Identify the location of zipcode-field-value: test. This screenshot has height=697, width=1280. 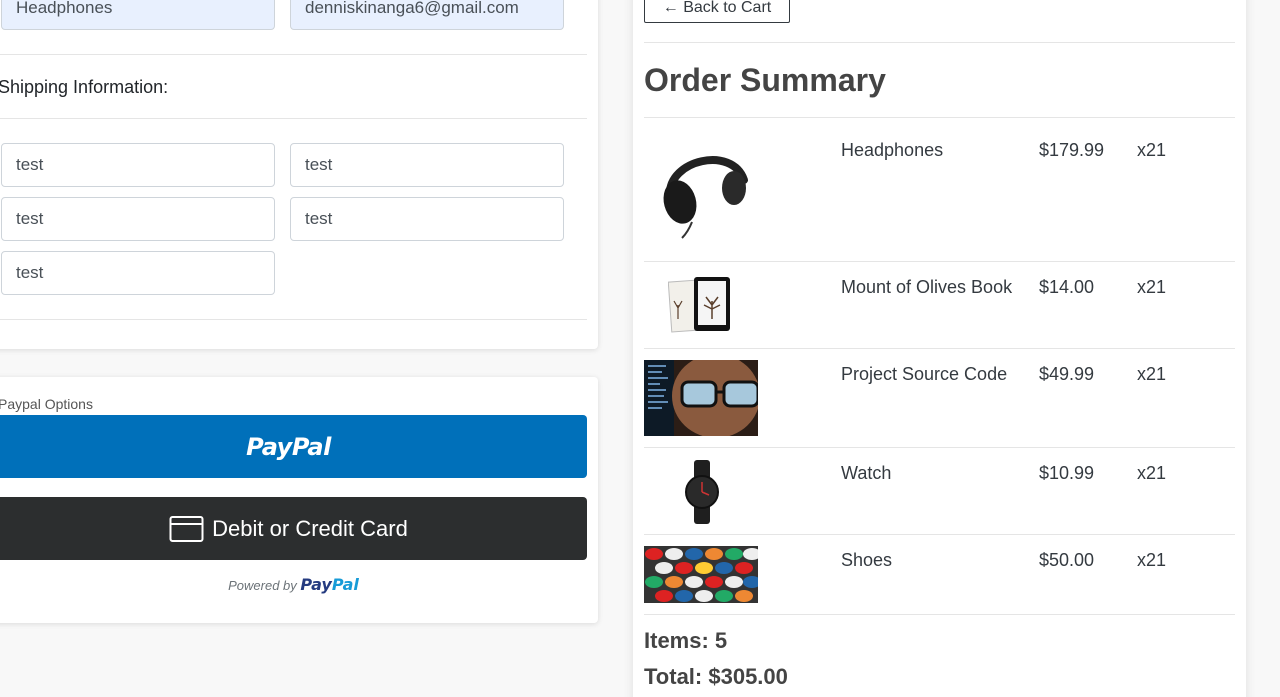
(319, 218).